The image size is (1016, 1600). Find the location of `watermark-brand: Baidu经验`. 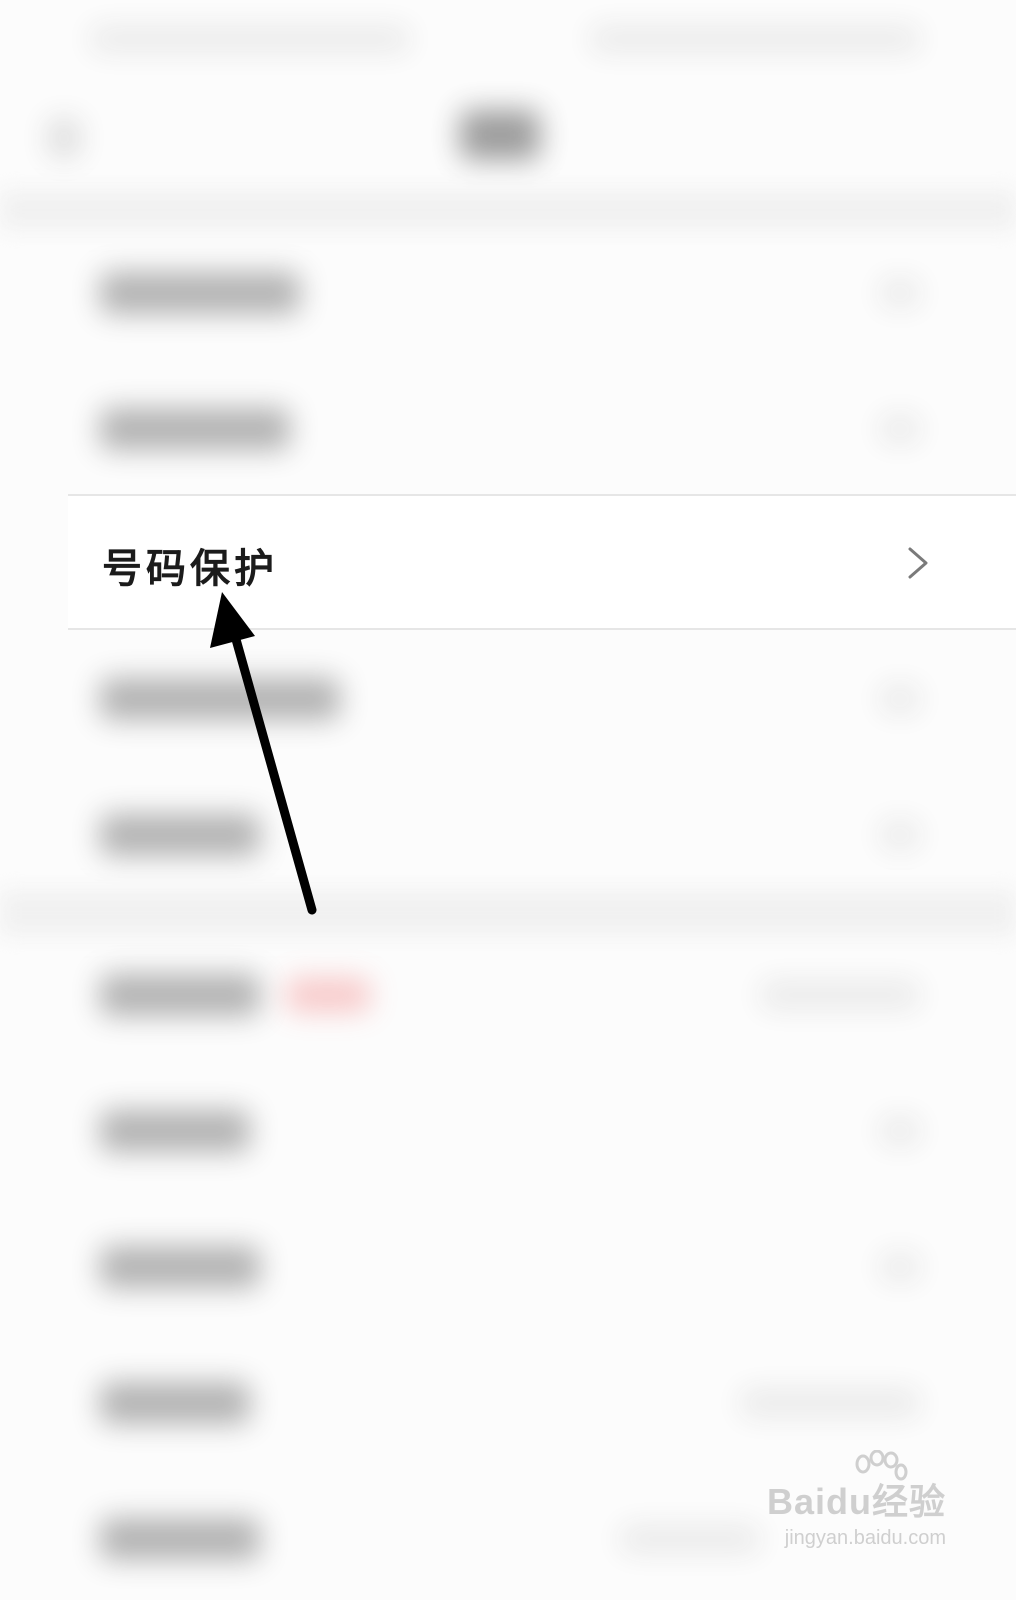

watermark-brand: Baidu经验 is located at coordinates (856, 1501).